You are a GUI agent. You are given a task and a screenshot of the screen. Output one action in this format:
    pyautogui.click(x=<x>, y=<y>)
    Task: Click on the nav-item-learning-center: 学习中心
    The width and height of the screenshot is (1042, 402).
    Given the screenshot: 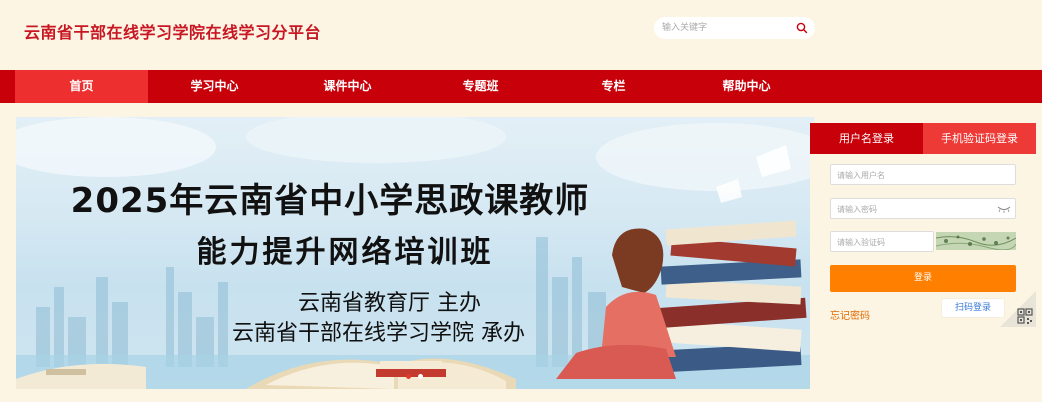 What is the action you would take?
    pyautogui.click(x=214, y=86)
    